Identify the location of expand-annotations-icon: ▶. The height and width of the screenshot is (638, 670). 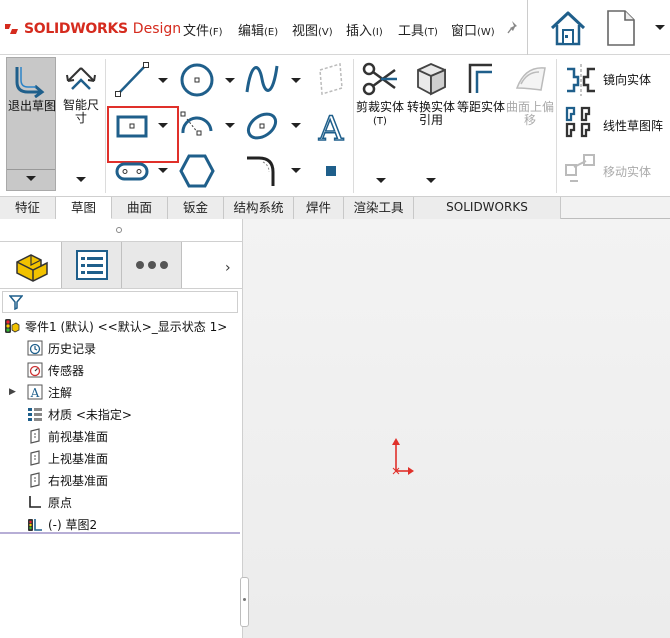
(12, 392).